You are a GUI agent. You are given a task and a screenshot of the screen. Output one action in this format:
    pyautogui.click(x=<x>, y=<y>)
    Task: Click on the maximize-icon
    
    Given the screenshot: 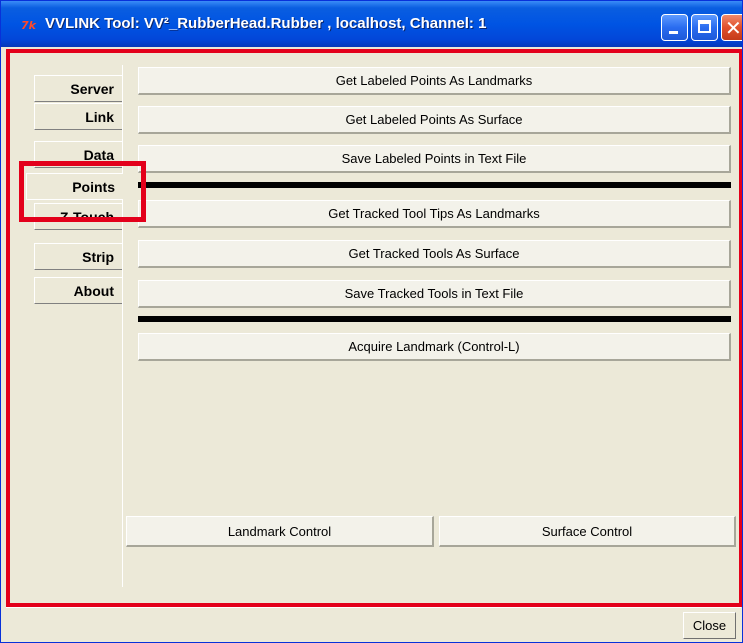 What is the action you would take?
    pyautogui.click(x=704, y=26)
    